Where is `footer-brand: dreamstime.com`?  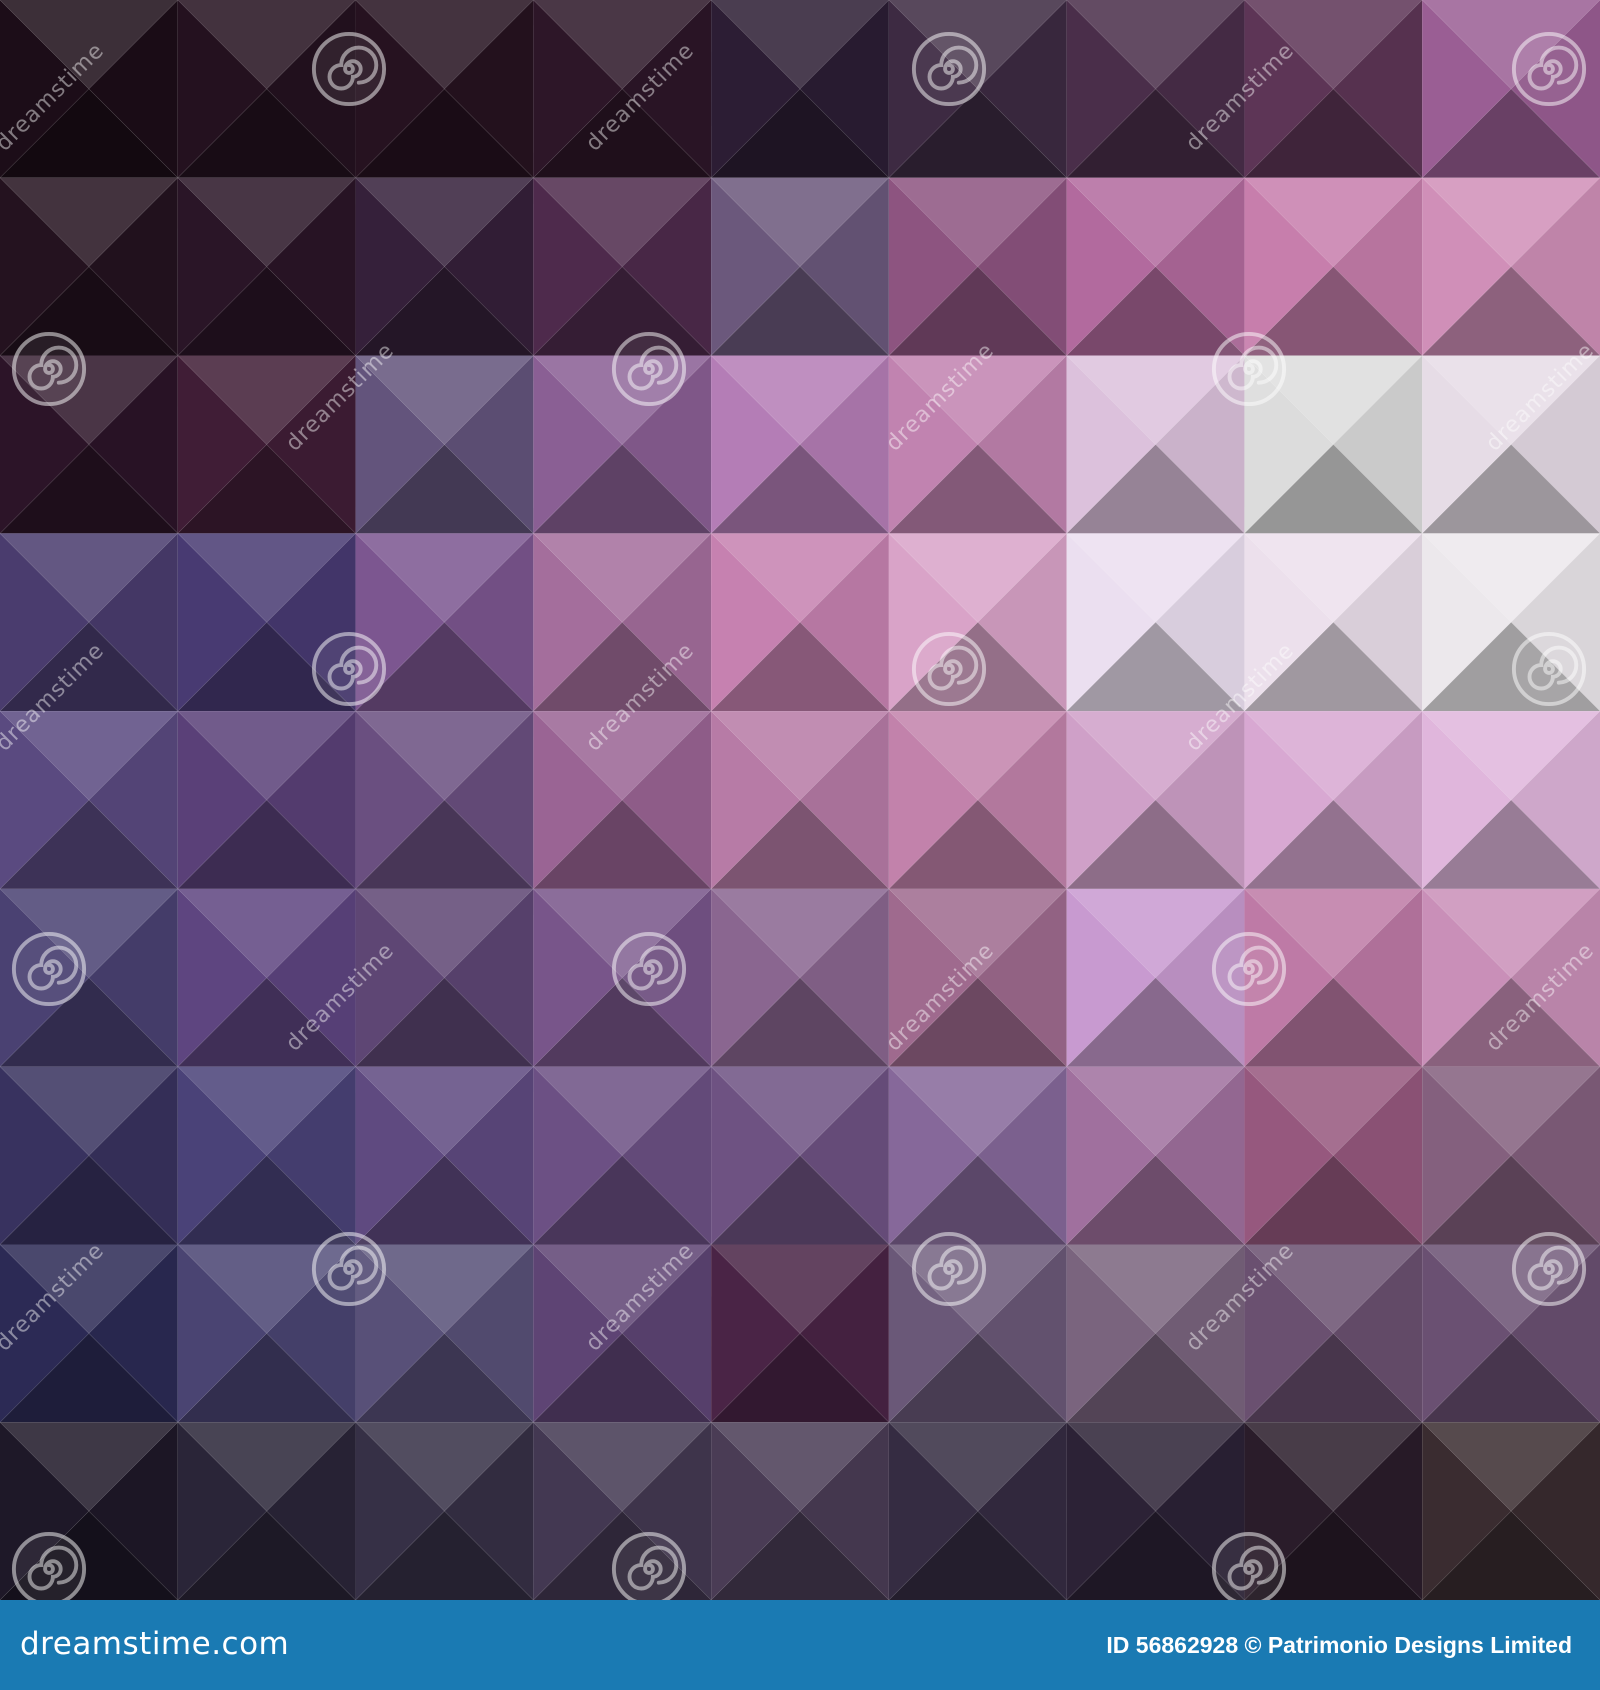 footer-brand: dreamstime.com is located at coordinates (154, 1644).